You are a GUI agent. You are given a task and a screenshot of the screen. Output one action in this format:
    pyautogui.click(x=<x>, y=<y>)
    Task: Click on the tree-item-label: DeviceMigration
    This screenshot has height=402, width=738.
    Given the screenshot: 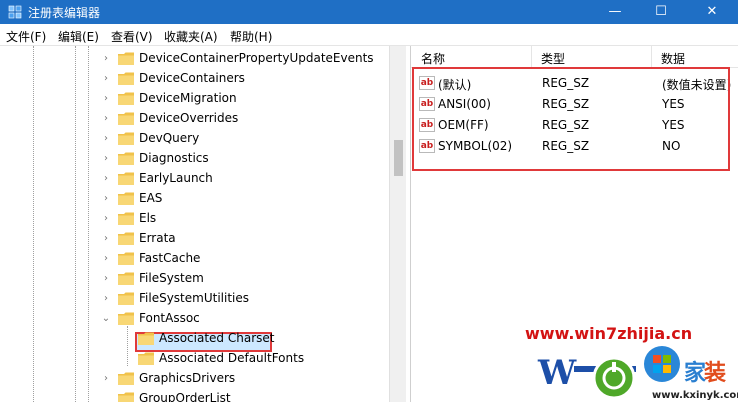 What is the action you would take?
    pyautogui.click(x=188, y=98)
    